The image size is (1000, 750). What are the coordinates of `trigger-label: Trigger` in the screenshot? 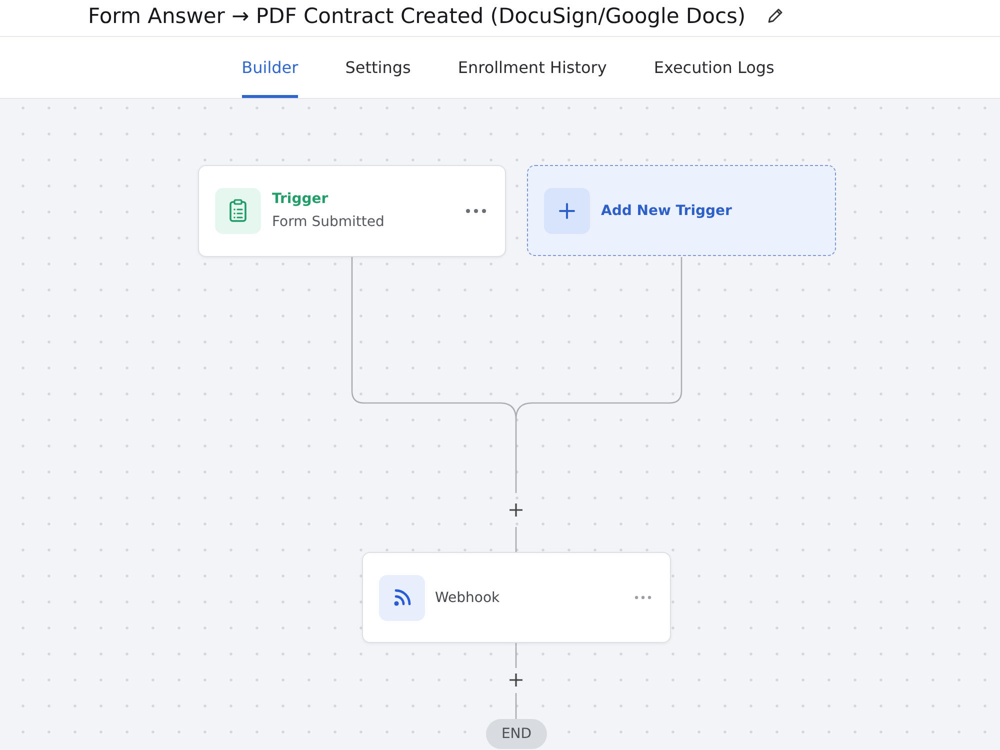 It's located at (301, 199).